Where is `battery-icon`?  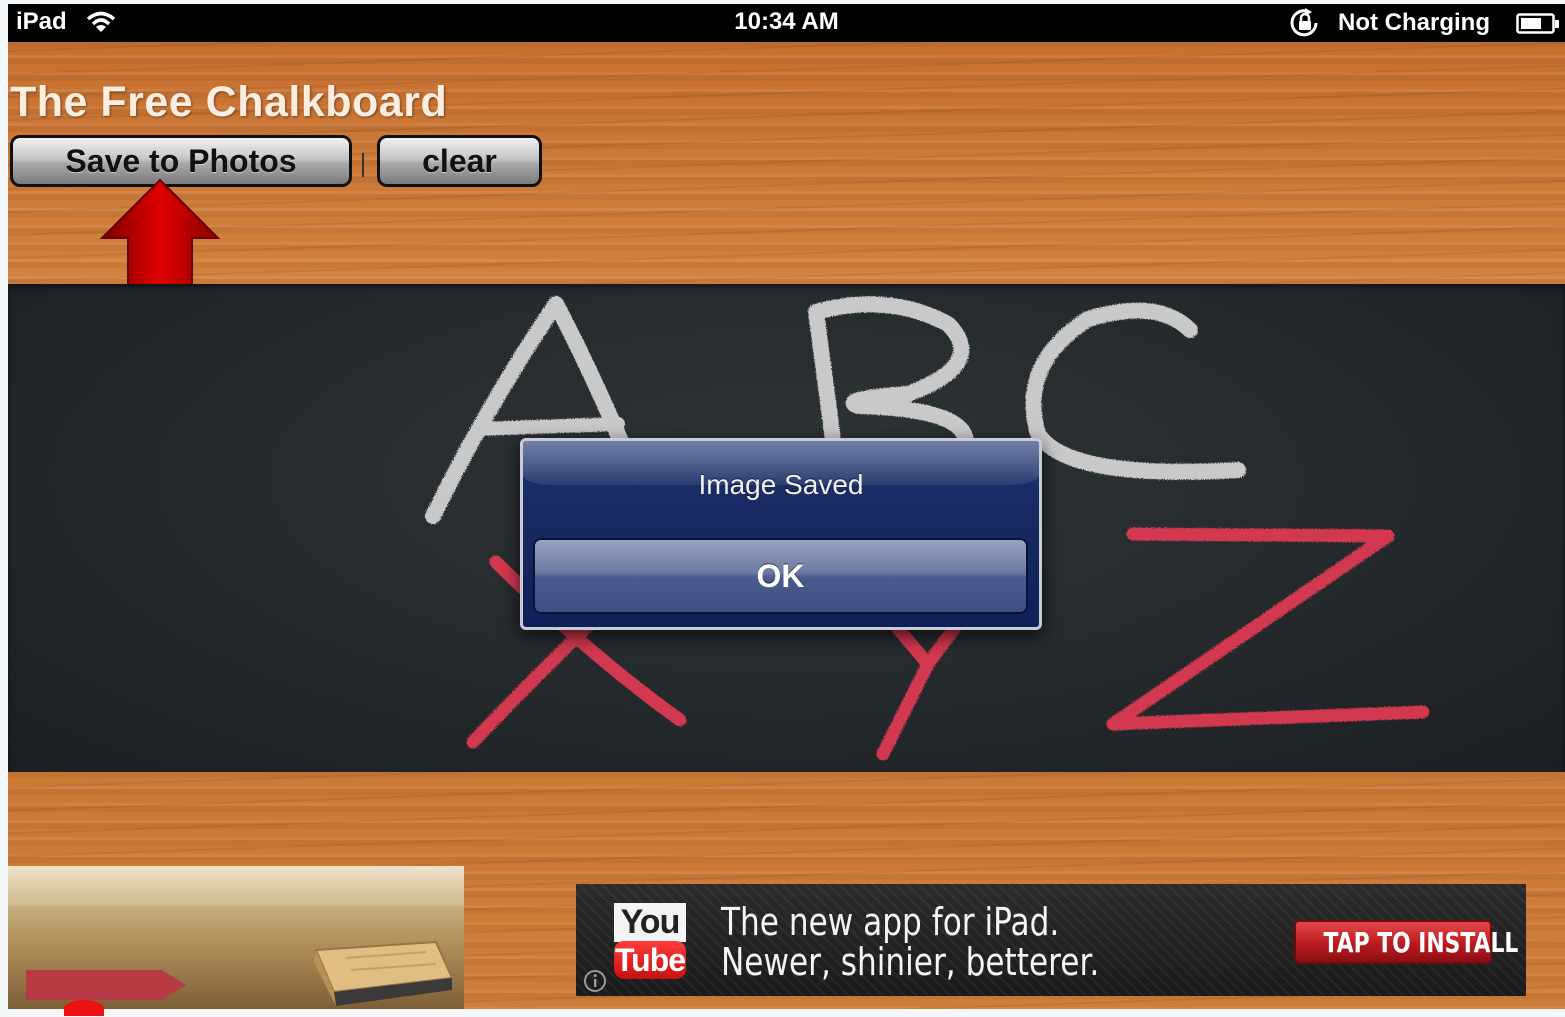 battery-icon is located at coordinates (1538, 27).